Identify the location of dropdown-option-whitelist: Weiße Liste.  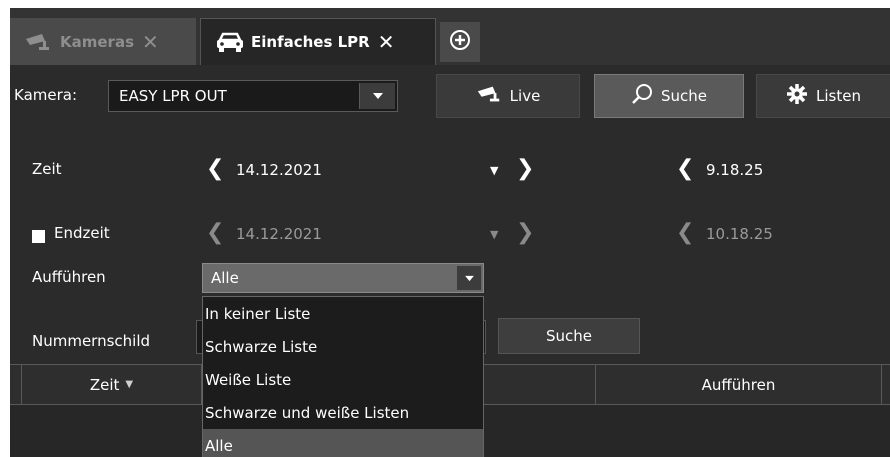
(343, 379).